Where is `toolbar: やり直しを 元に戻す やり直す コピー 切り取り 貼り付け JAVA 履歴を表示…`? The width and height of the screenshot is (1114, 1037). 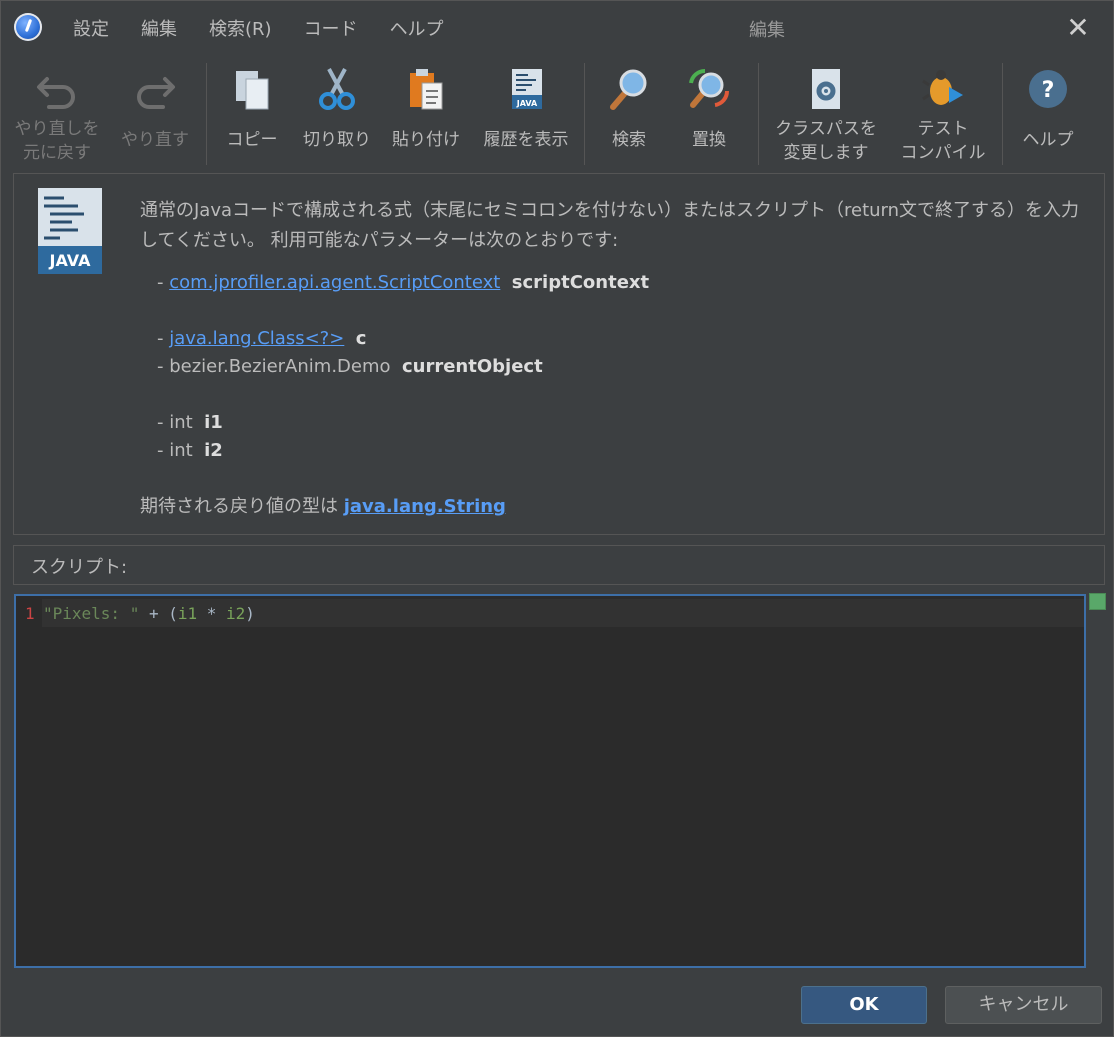 toolbar: やり直しを 元に戻す やり直す コピー 切り取り 貼り付け JAVA 履歴を表示… is located at coordinates (557, 113).